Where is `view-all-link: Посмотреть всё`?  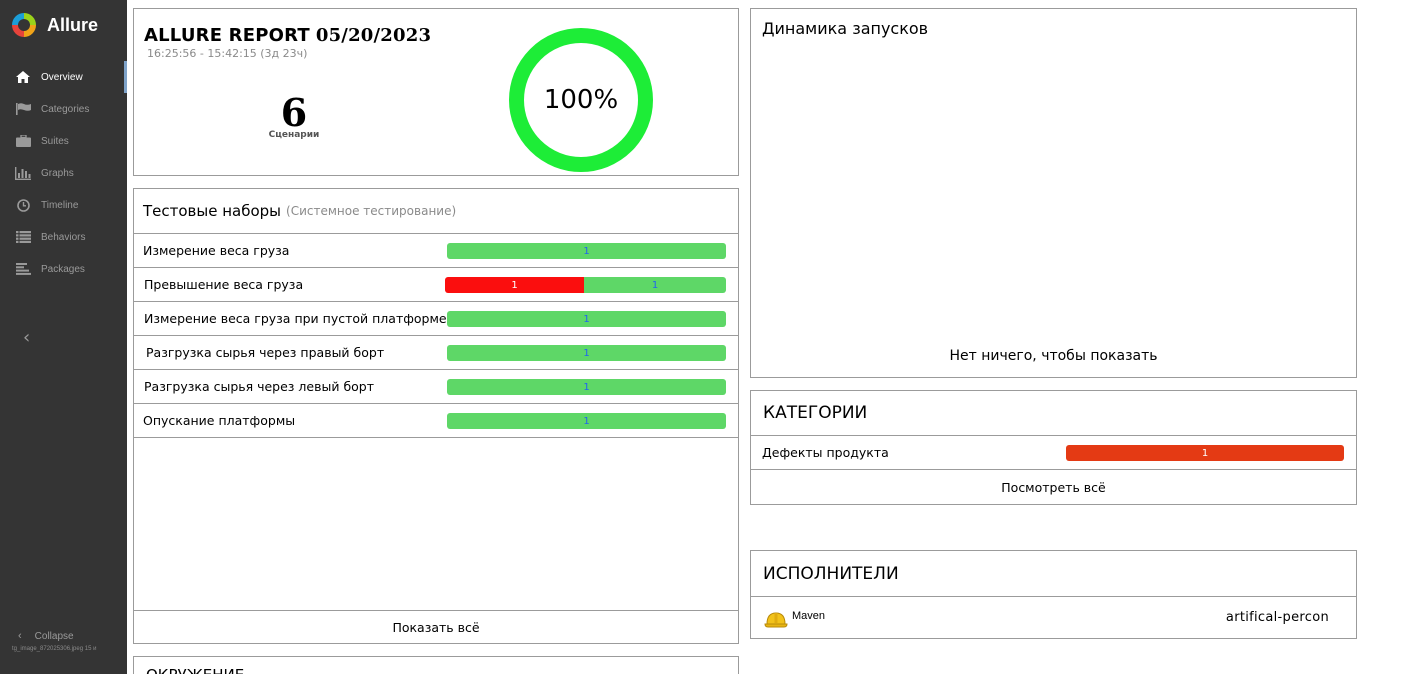
view-all-link: Посмотреть всё is located at coordinates (1053, 487).